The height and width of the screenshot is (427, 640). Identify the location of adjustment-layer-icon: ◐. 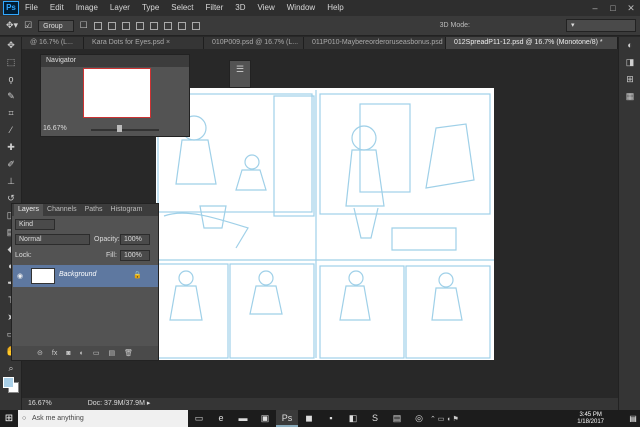
(82, 353).